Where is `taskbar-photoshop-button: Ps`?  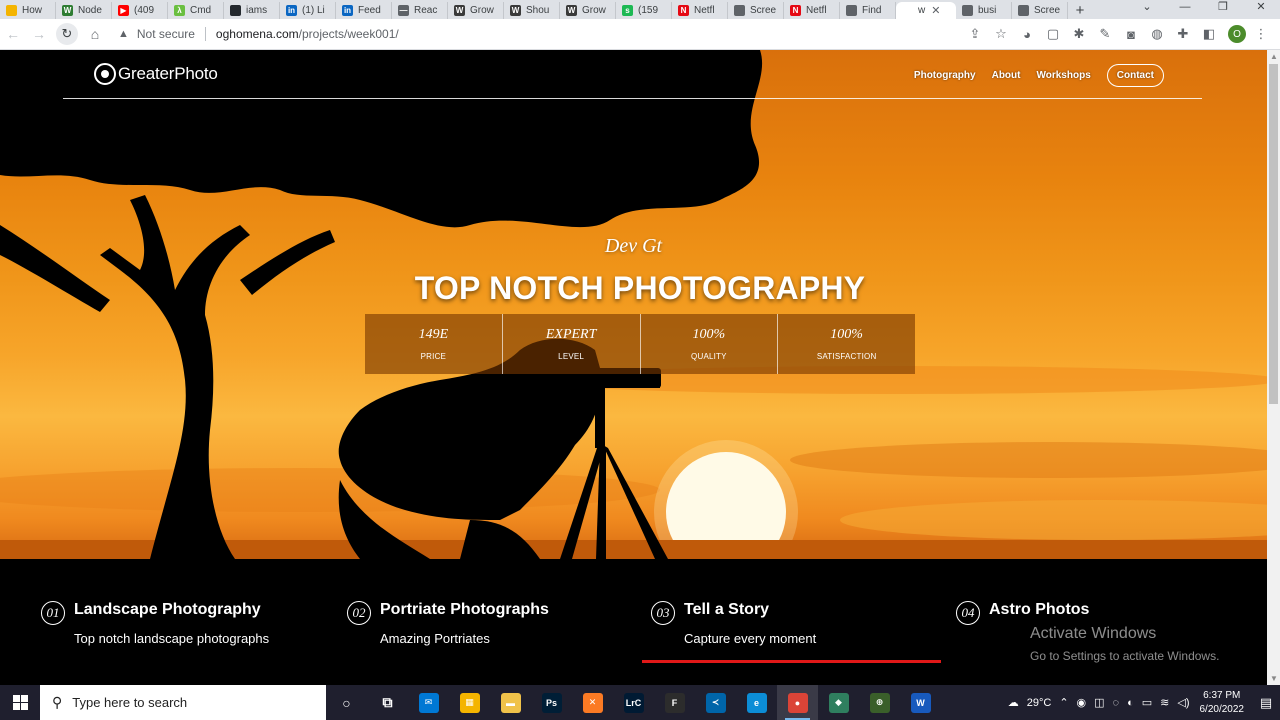 taskbar-photoshop-button: Ps is located at coordinates (551, 702).